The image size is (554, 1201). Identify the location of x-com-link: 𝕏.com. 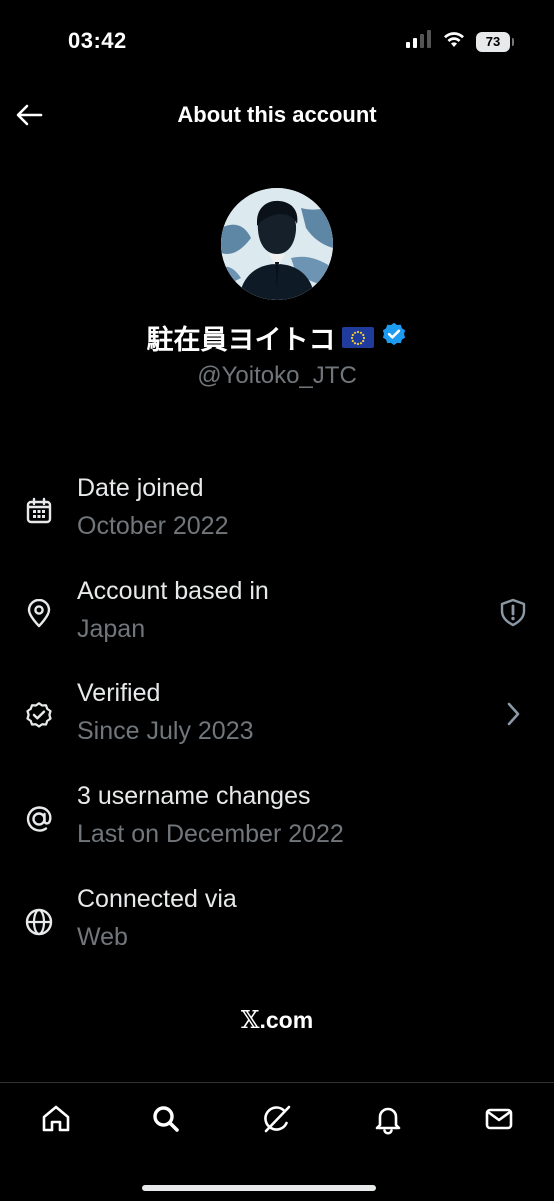
(277, 1020).